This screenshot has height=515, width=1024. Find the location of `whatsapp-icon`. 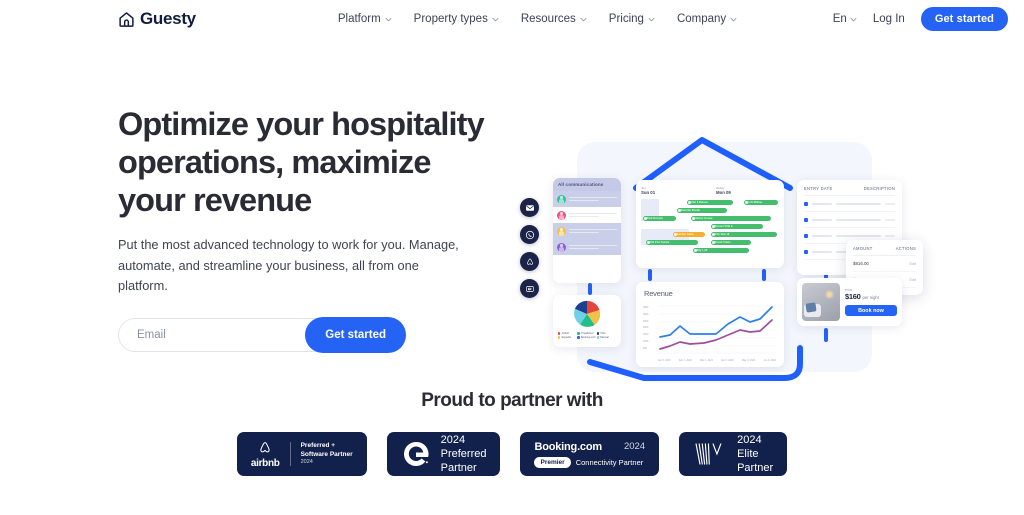

whatsapp-icon is located at coordinates (529, 234).